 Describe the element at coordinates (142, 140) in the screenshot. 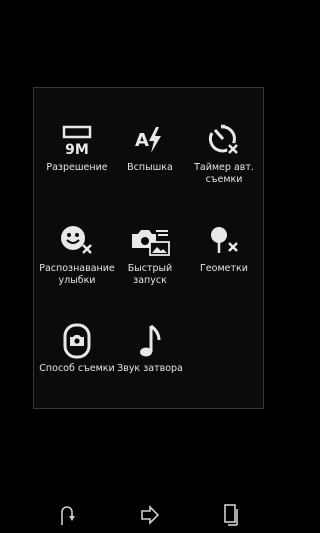

I see `svg-text: A` at that location.